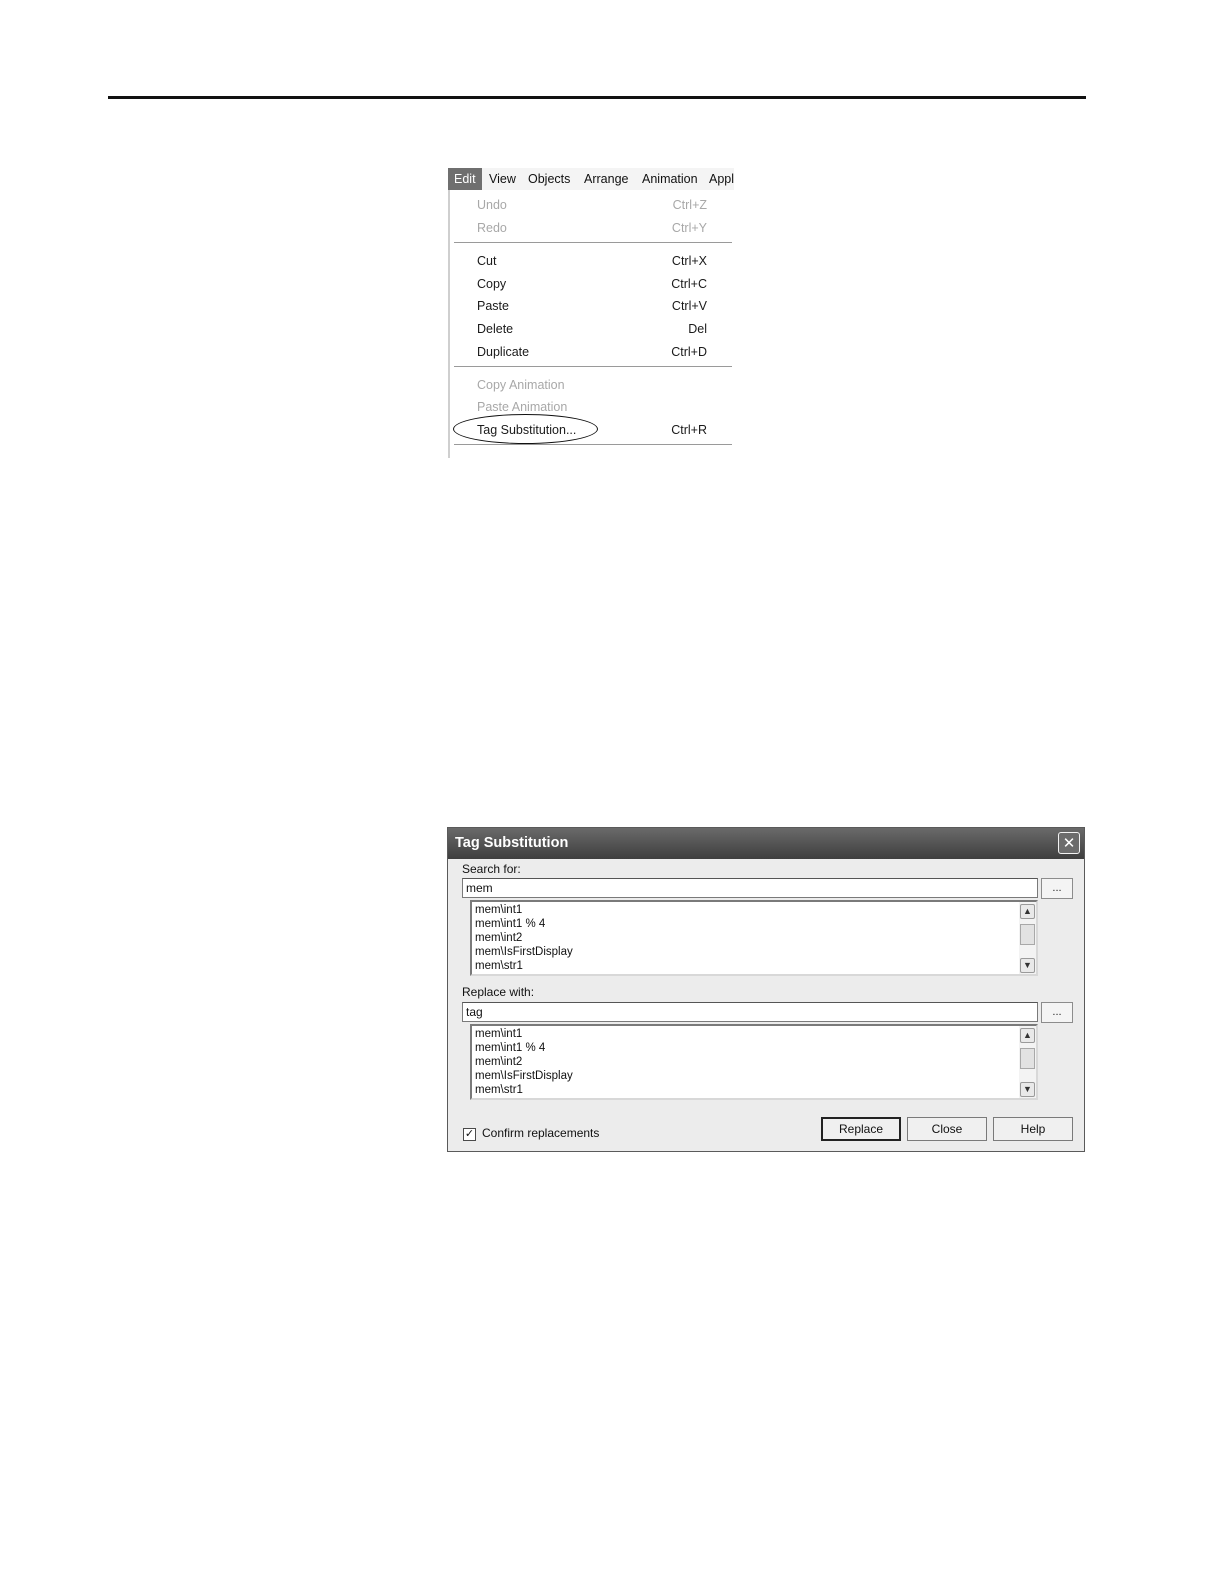 This screenshot has width=1224, height=1584. I want to click on dialog-titlebar: Tag Substitution ✕, so click(766, 843).